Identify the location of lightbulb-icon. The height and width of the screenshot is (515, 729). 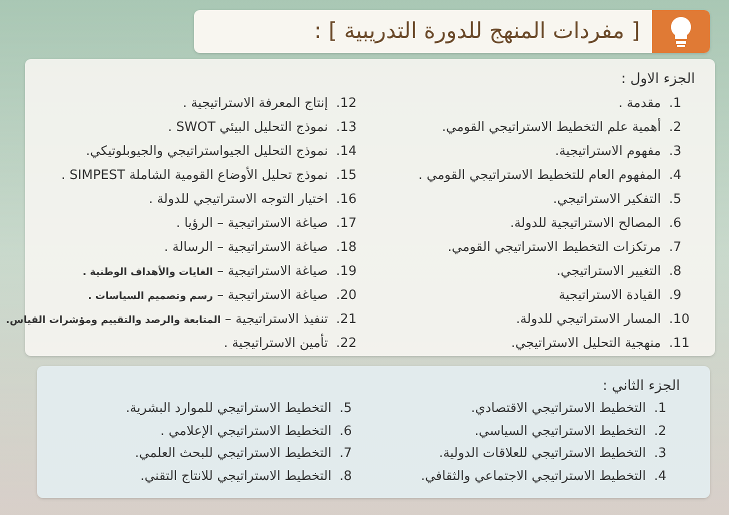
(681, 31).